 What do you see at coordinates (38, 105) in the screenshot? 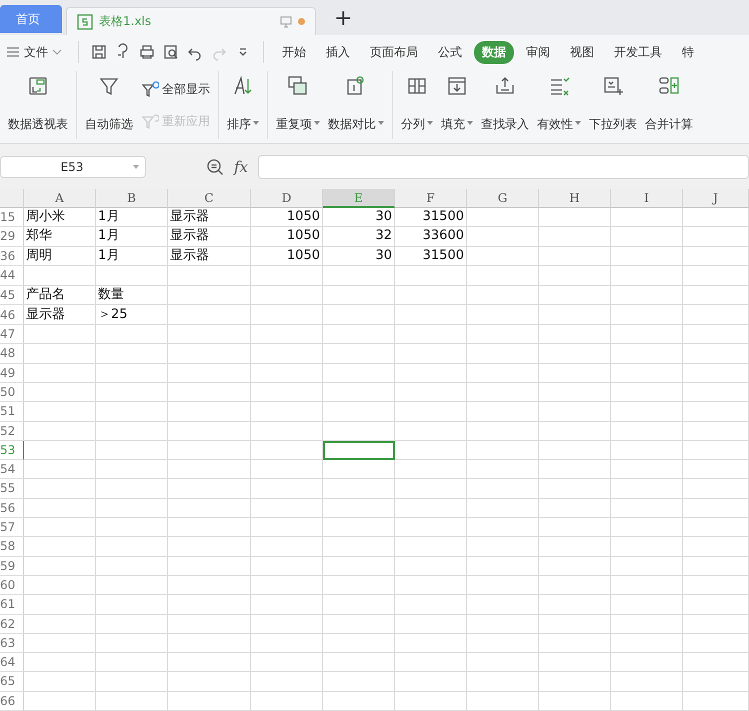
I see `ribbon-button: 数据透视表` at bounding box center [38, 105].